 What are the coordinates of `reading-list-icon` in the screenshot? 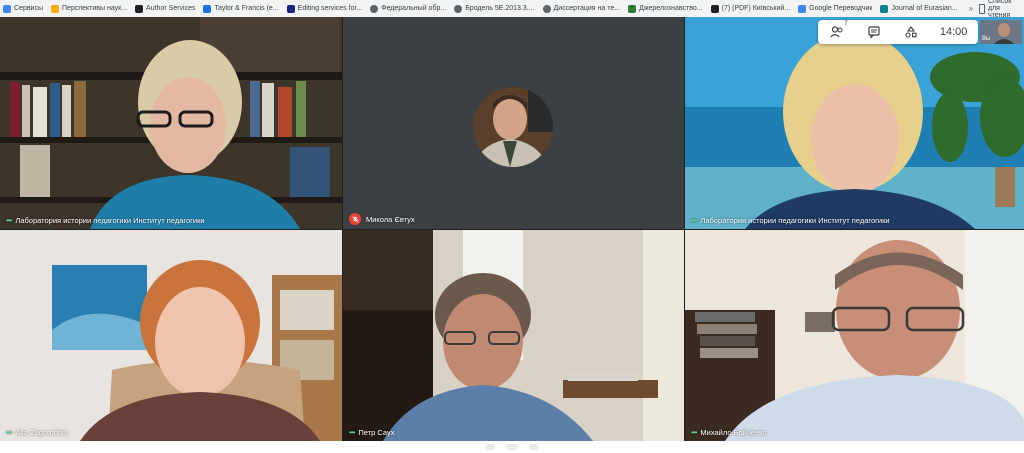 It's located at (982, 8).